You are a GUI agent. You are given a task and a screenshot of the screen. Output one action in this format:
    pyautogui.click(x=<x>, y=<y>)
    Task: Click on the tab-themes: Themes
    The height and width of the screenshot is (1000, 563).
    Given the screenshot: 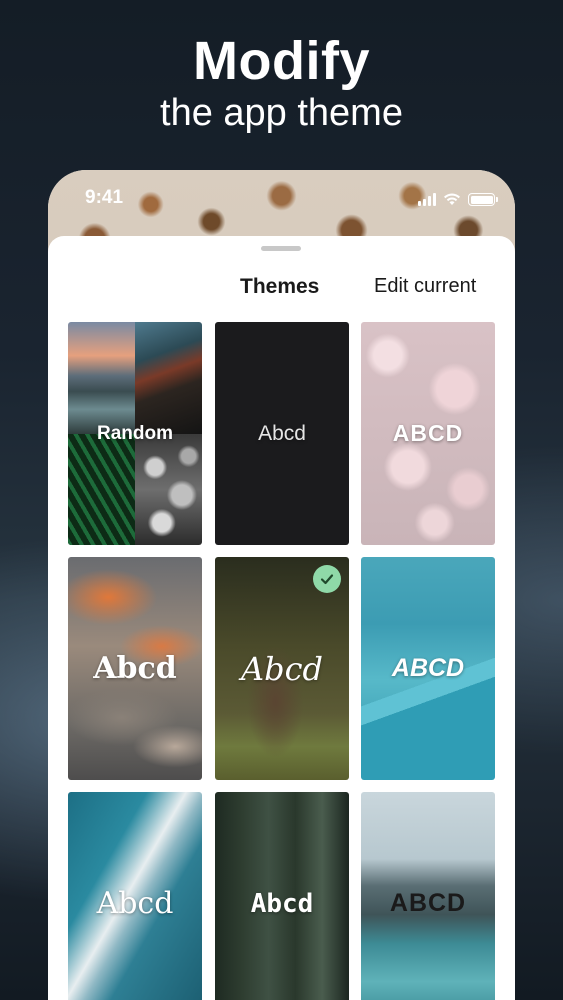 What is the action you would take?
    pyautogui.click(x=279, y=287)
    